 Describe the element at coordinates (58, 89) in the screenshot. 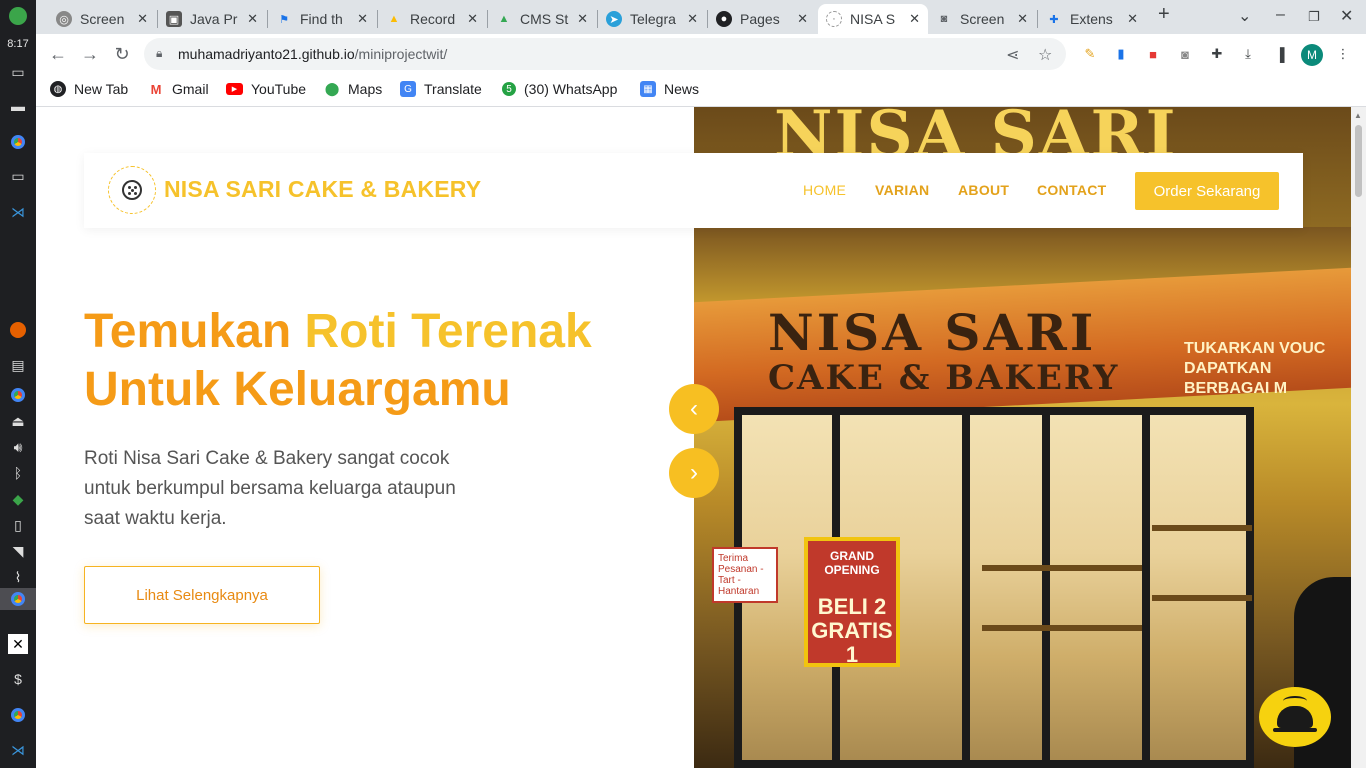

I see `globe-icon: ◍` at that location.